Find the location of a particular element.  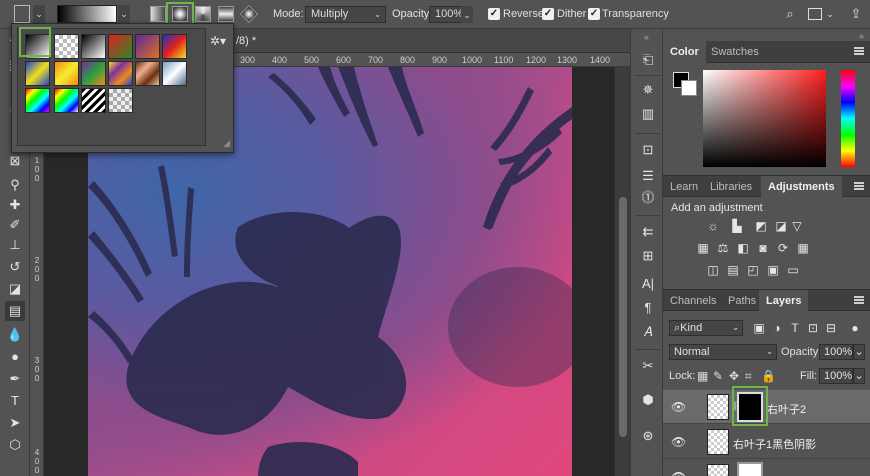

shape-icon: ⬡ is located at coordinates (15, 445).